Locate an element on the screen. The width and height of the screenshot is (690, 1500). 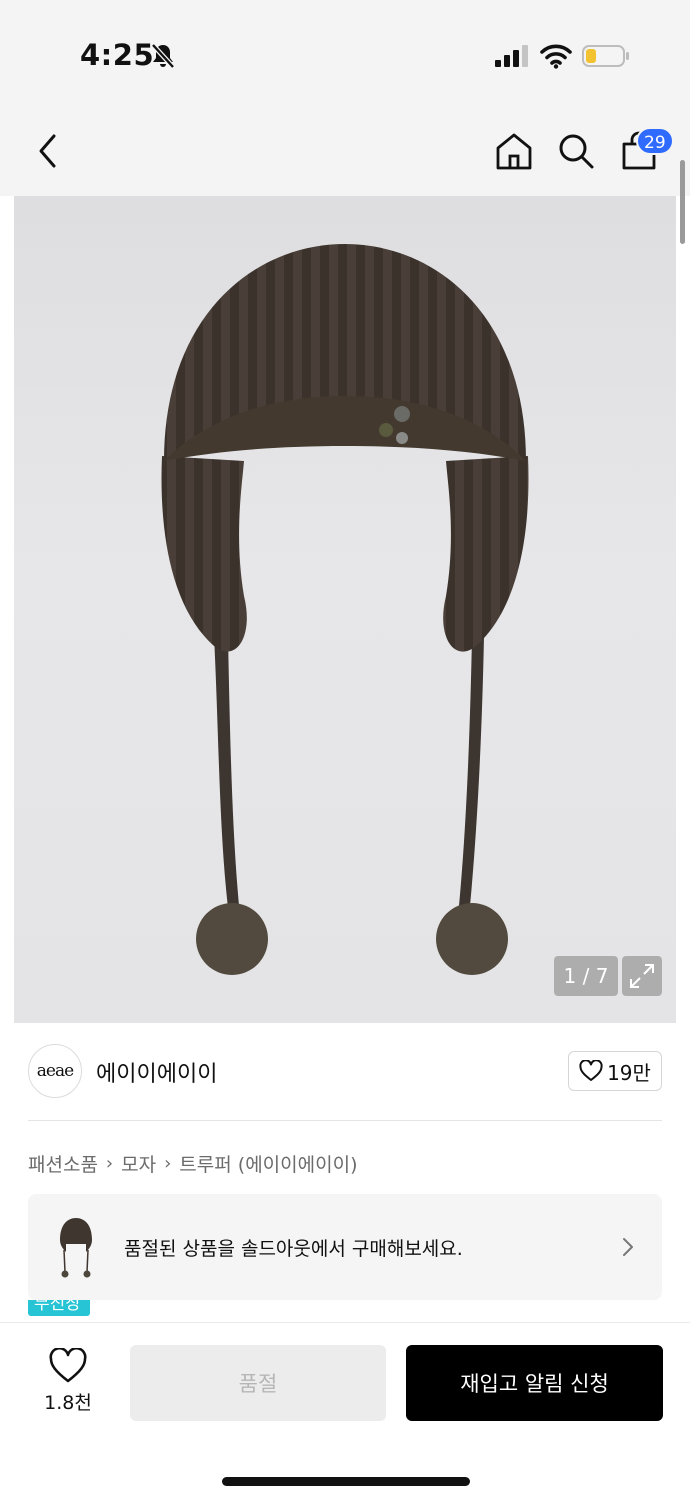
expand-image-button is located at coordinates (642, 976).